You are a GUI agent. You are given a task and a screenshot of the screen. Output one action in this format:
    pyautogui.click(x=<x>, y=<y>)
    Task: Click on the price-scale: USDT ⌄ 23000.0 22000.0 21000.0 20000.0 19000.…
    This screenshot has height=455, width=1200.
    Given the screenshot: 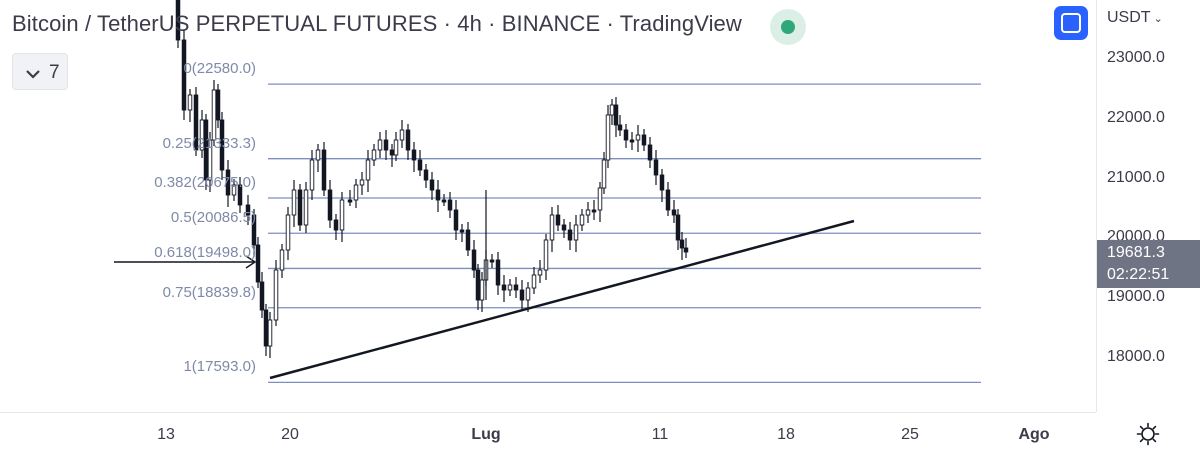 What is the action you would take?
    pyautogui.click(x=1148, y=206)
    